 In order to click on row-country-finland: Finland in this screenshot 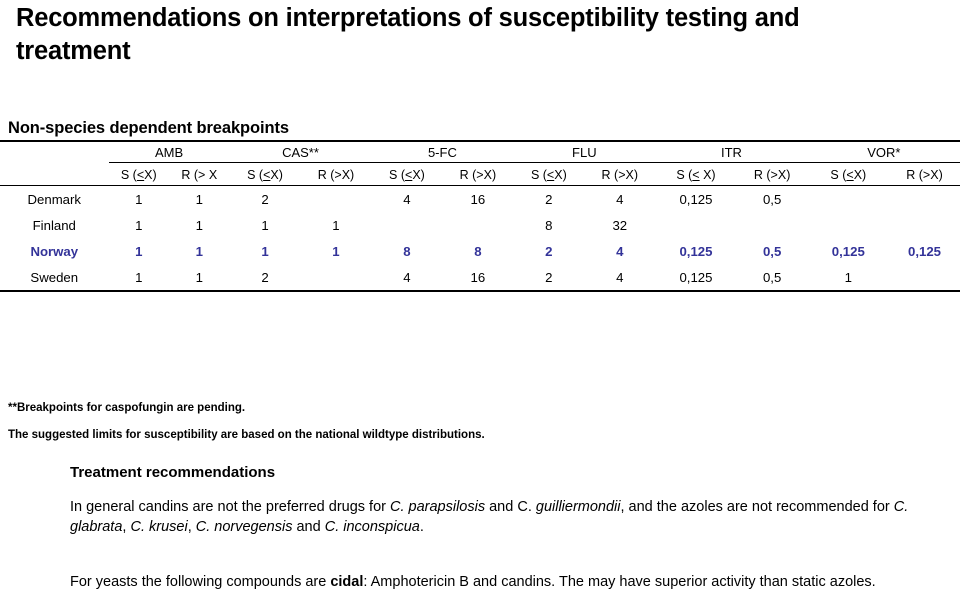, I will do `click(54, 225)`.